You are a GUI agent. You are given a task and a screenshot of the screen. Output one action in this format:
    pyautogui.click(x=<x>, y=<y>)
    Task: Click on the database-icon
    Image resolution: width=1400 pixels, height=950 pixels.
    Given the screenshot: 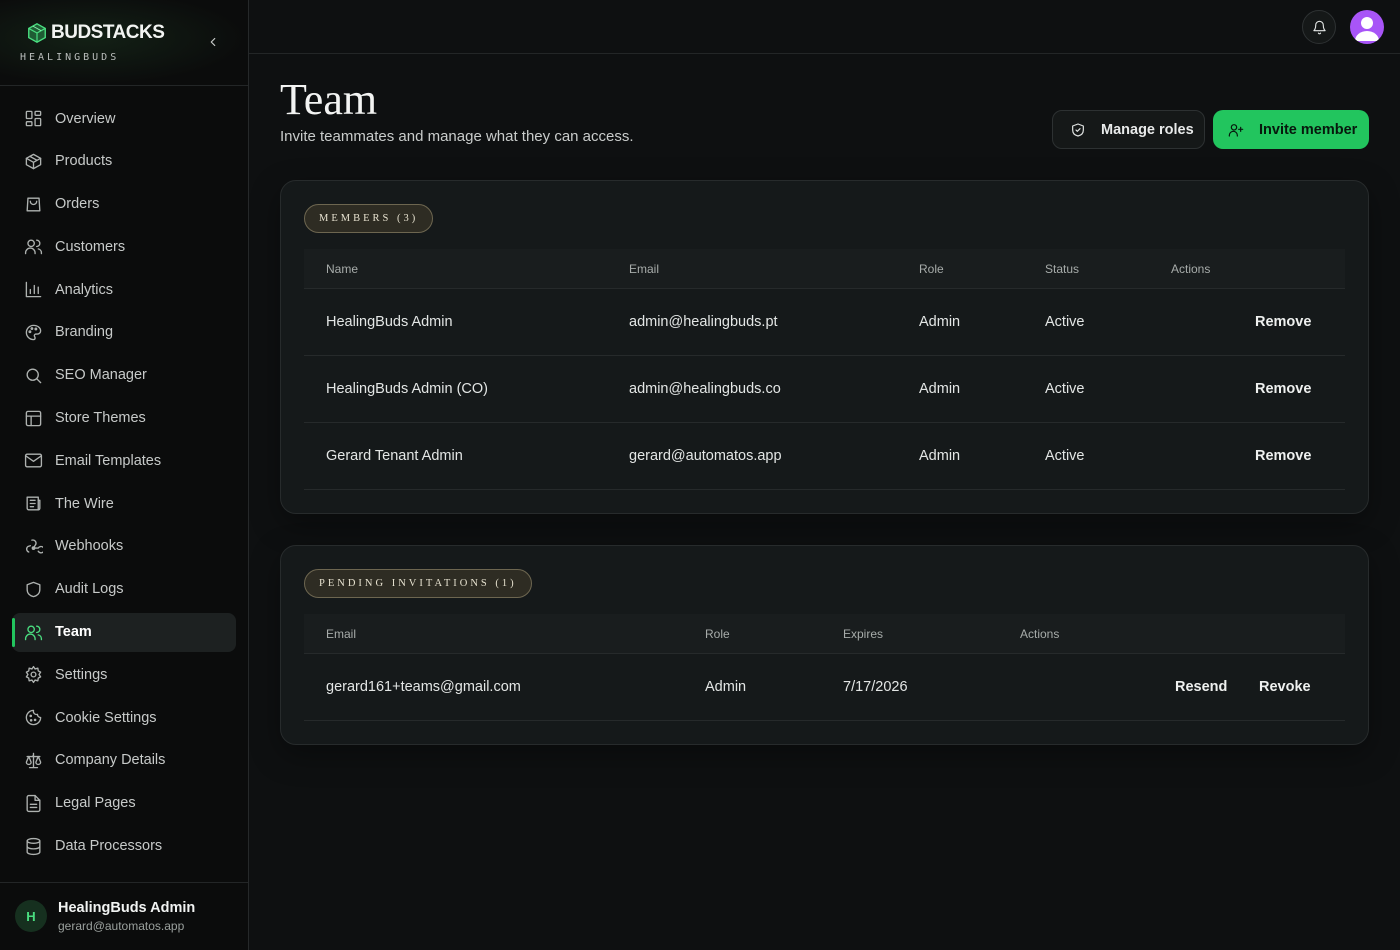 What is the action you would take?
    pyautogui.click(x=33, y=846)
    